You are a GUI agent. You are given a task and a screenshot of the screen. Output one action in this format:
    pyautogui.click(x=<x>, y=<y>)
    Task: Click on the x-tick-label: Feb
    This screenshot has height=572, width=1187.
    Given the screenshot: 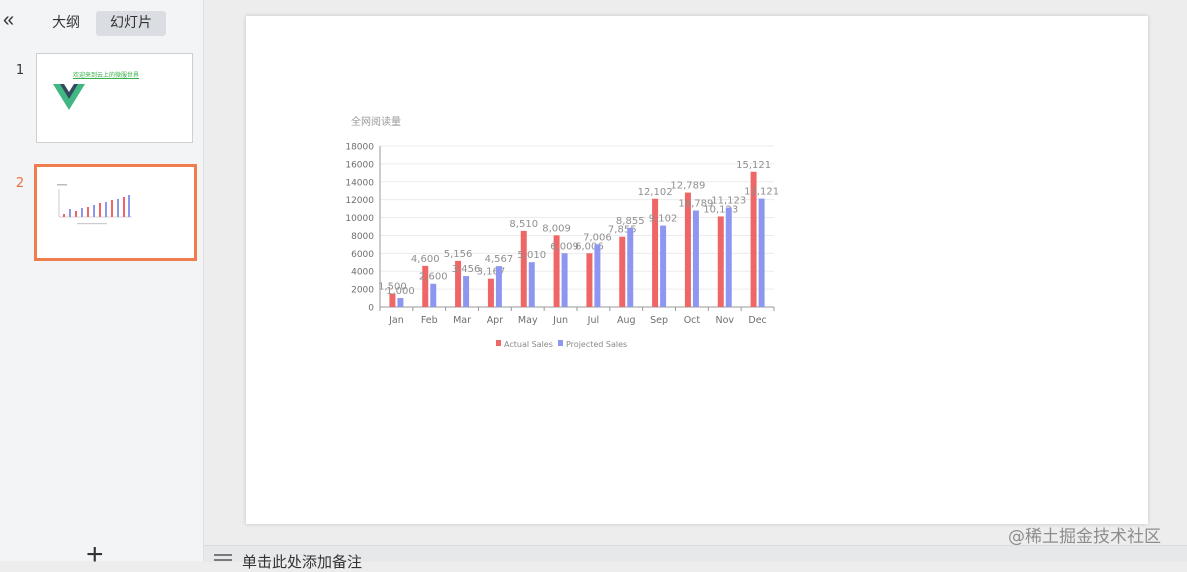 What is the action you would take?
    pyautogui.click(x=429, y=320)
    